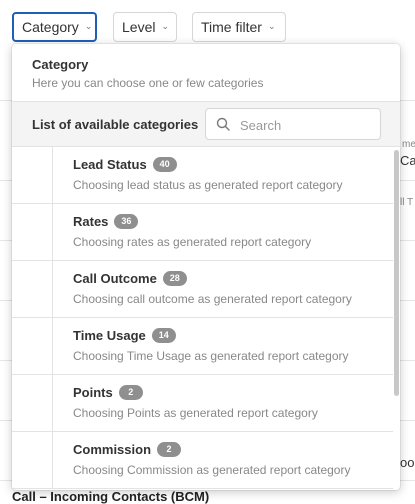 Image resolution: width=415 pixels, height=504 pixels. I want to click on count-badge: 40, so click(164, 164).